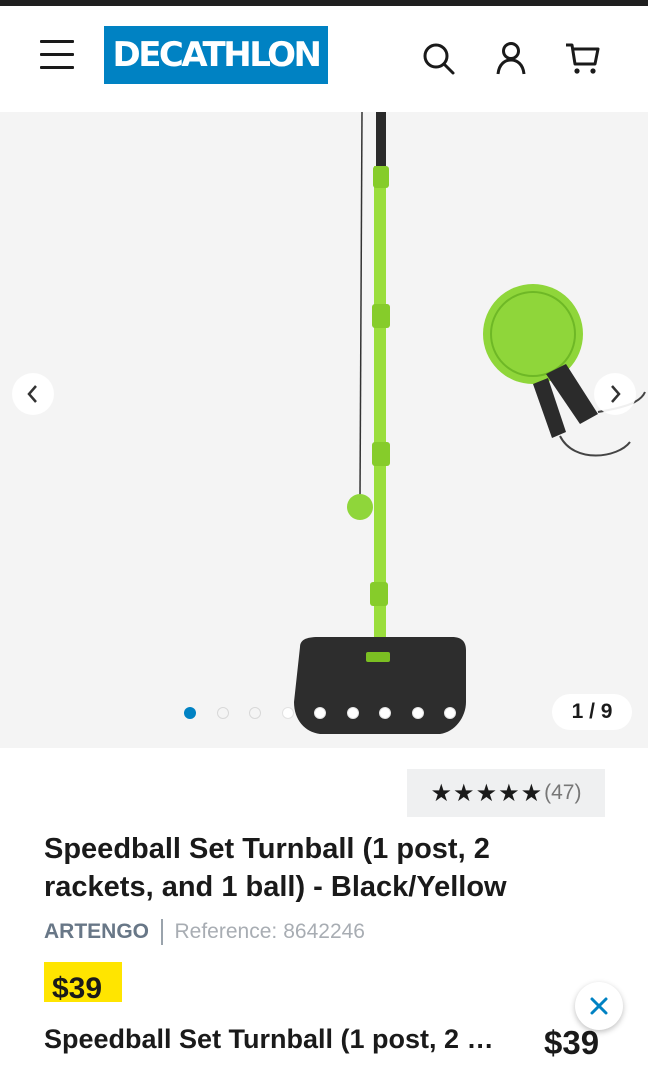  Describe the element at coordinates (33, 394) in the screenshot. I see `chevron-left-icon` at that location.